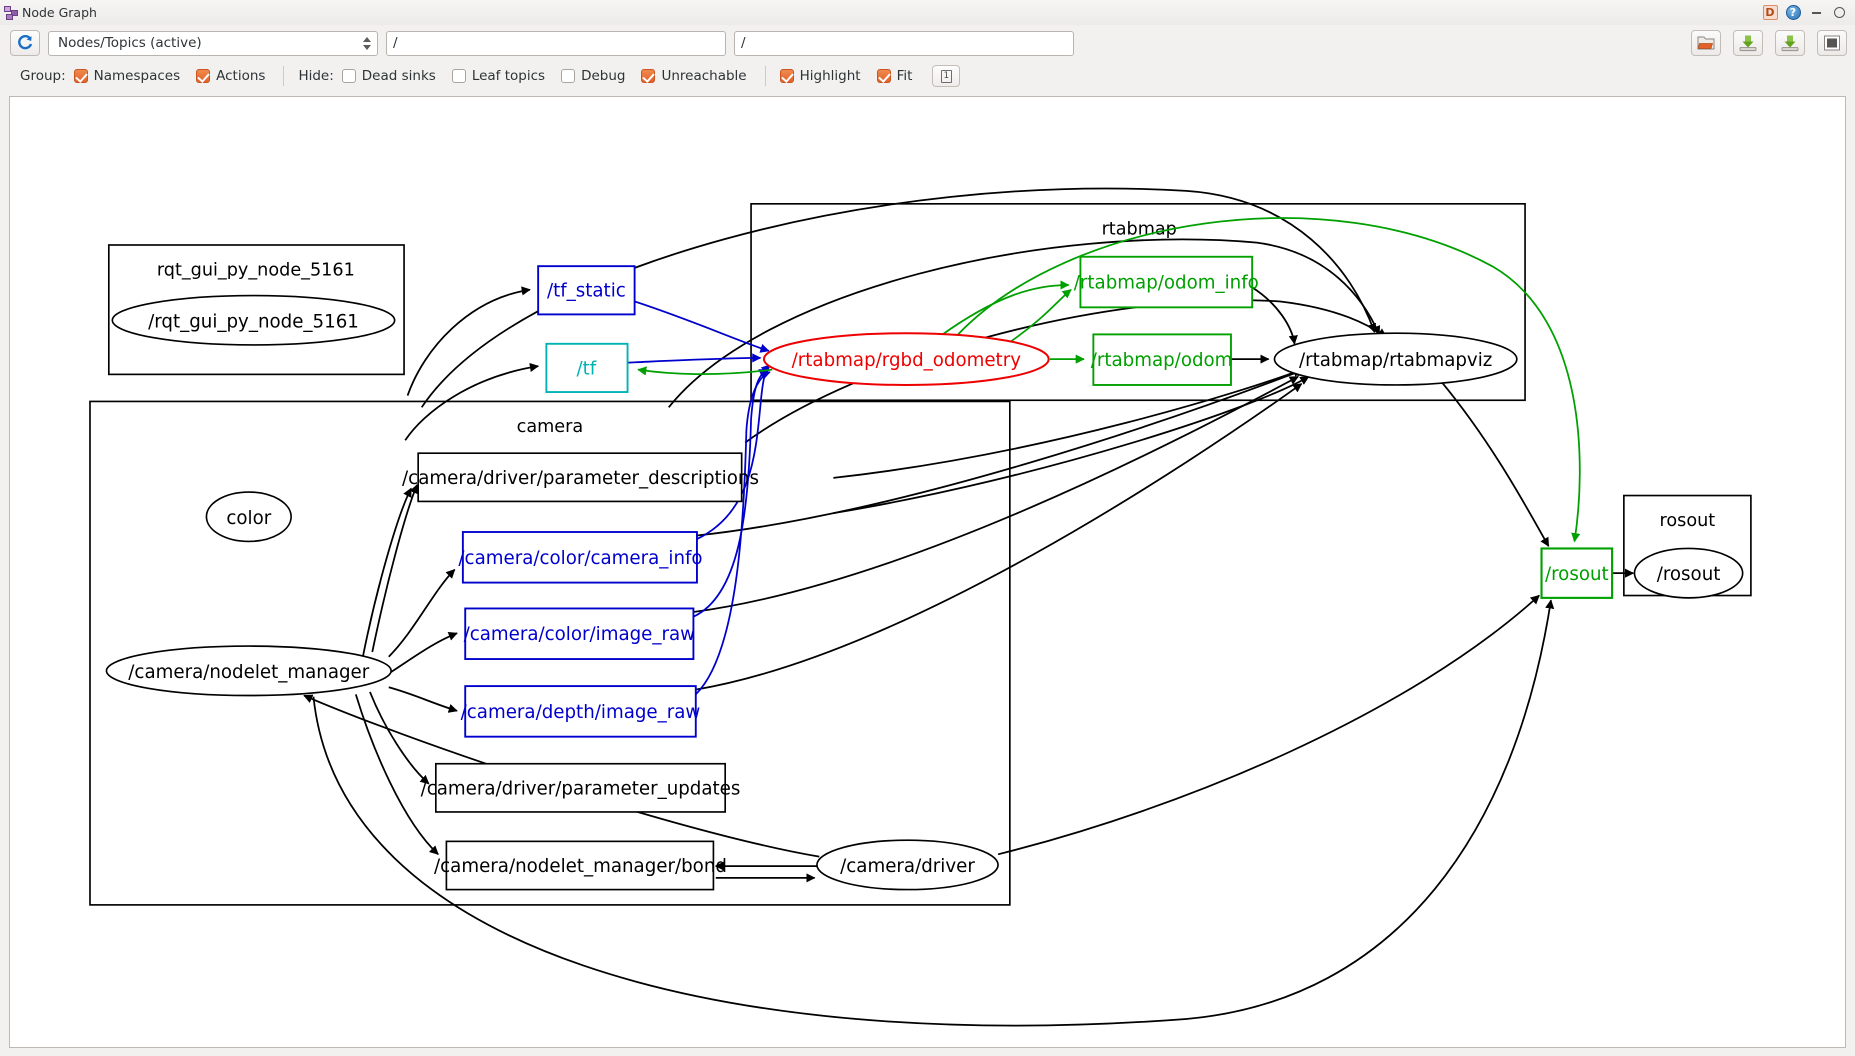 This screenshot has width=1855, height=1056. I want to click on node-rtabmap-rtabmapviz: /rtabmap/rtabmapviz, so click(1395, 359).